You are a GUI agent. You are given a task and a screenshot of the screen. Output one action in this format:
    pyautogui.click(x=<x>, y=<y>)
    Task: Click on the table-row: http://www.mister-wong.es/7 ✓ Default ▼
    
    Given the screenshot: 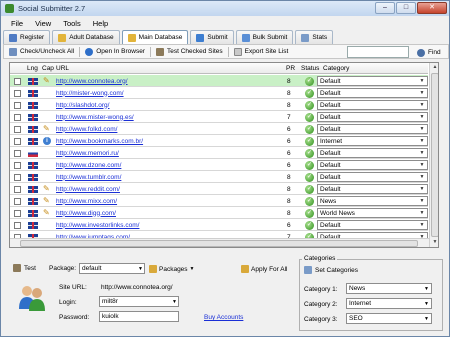 What is the action you would take?
    pyautogui.click(x=219, y=117)
    